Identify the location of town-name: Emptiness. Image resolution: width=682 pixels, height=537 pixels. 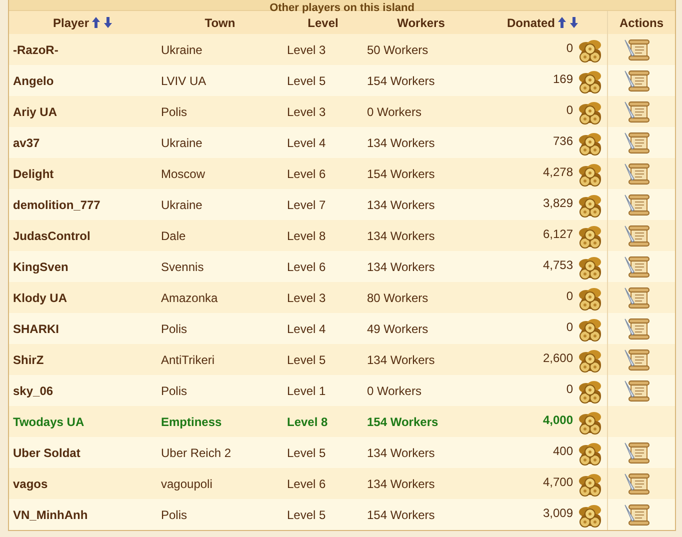
(191, 421).